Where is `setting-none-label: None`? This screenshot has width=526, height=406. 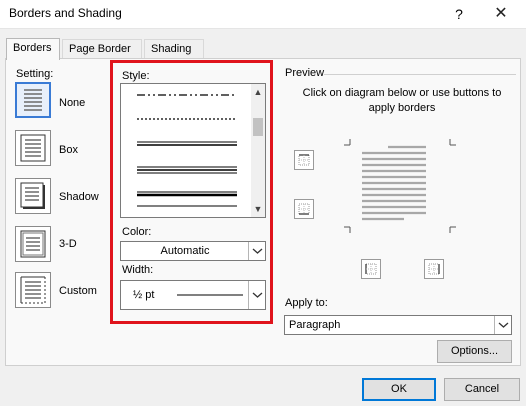
setting-none-label: None is located at coordinates (72, 103).